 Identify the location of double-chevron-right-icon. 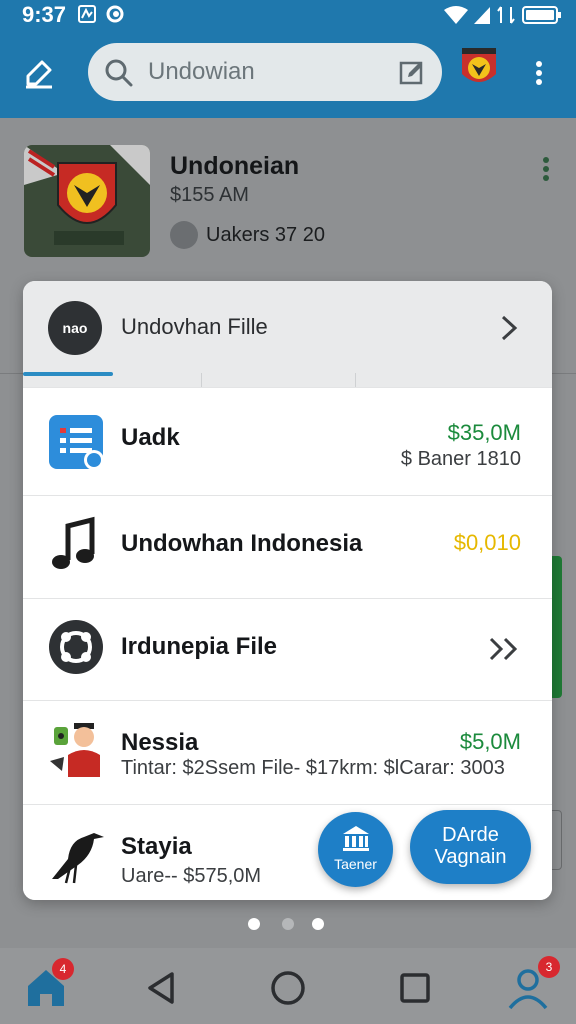
(504, 649).